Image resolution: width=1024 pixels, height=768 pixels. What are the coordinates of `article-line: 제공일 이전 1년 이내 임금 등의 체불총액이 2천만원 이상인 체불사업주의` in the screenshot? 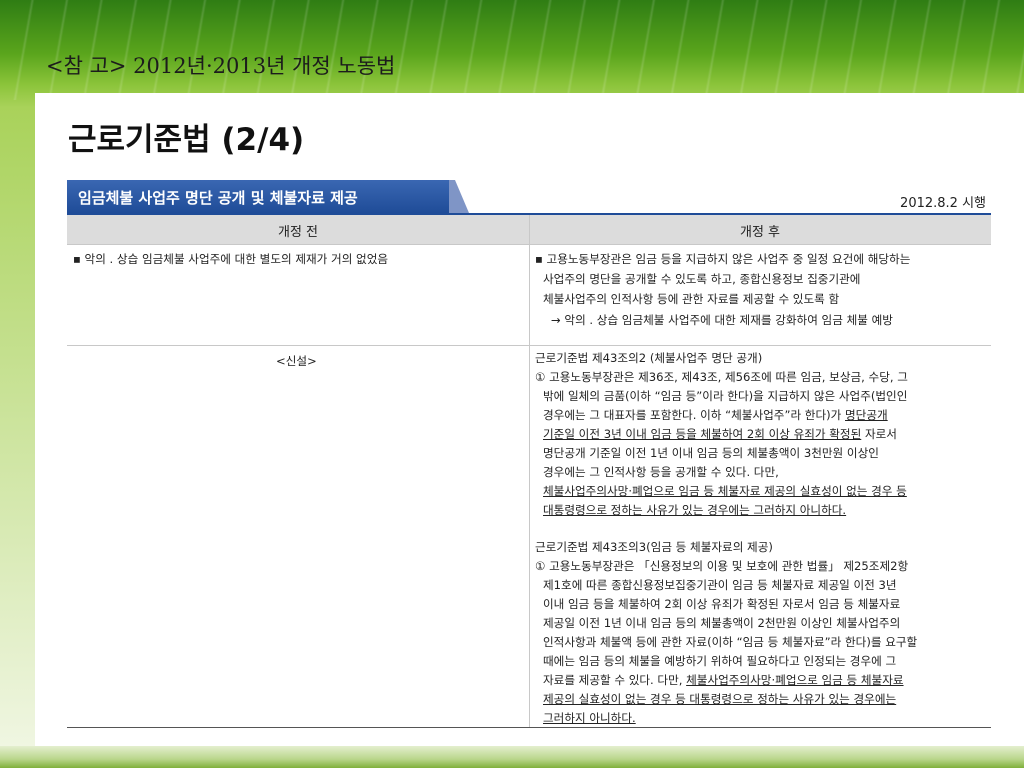 It's located at (722, 623).